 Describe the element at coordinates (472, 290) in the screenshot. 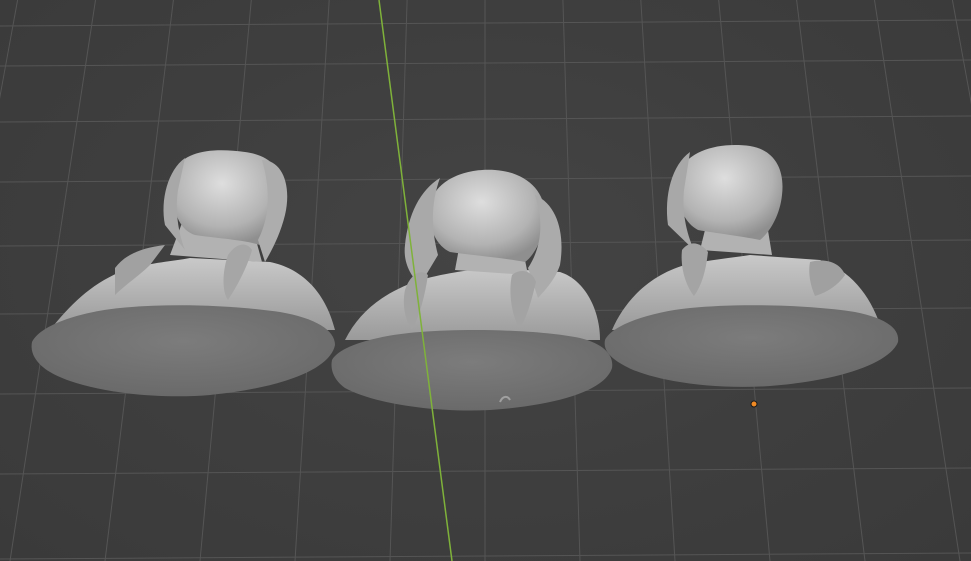

I see `bust-center` at that location.